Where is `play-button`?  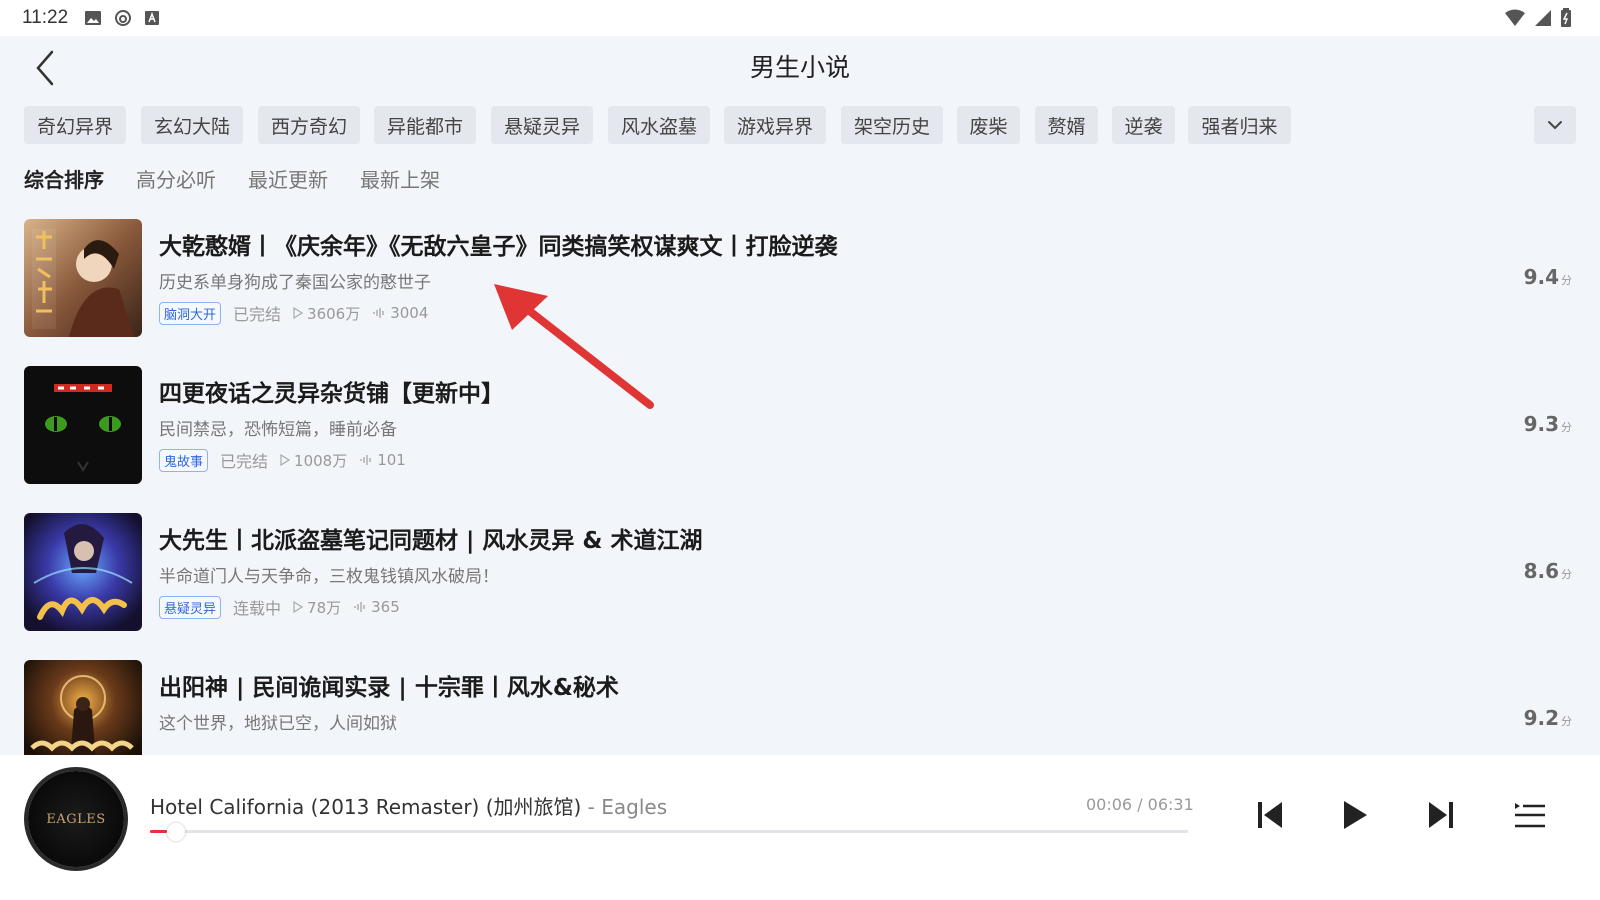
play-button is located at coordinates (1355, 815).